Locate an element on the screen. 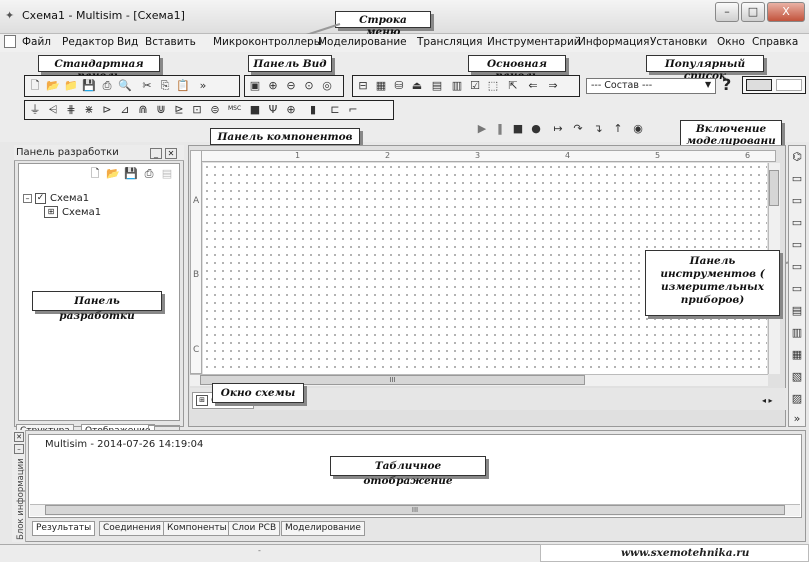  goto-parent-icon: ⇱ is located at coordinates (513, 86).